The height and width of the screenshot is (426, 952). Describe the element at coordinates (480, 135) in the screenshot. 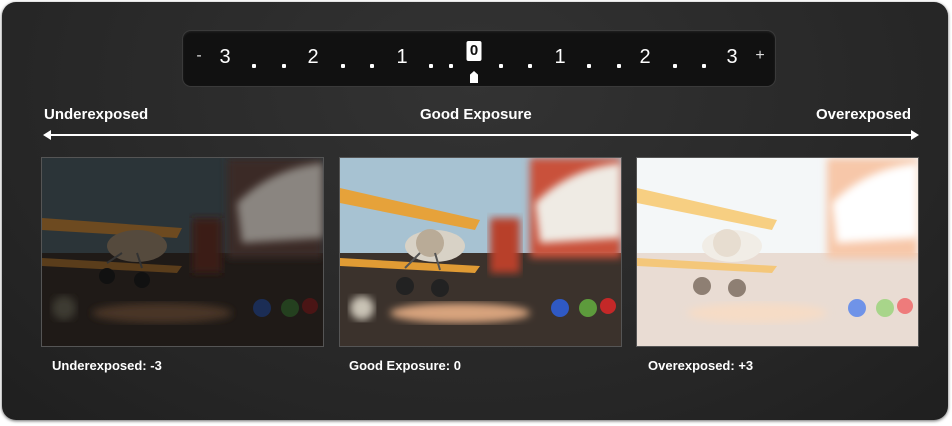

I see `exposure-scale-line` at that location.